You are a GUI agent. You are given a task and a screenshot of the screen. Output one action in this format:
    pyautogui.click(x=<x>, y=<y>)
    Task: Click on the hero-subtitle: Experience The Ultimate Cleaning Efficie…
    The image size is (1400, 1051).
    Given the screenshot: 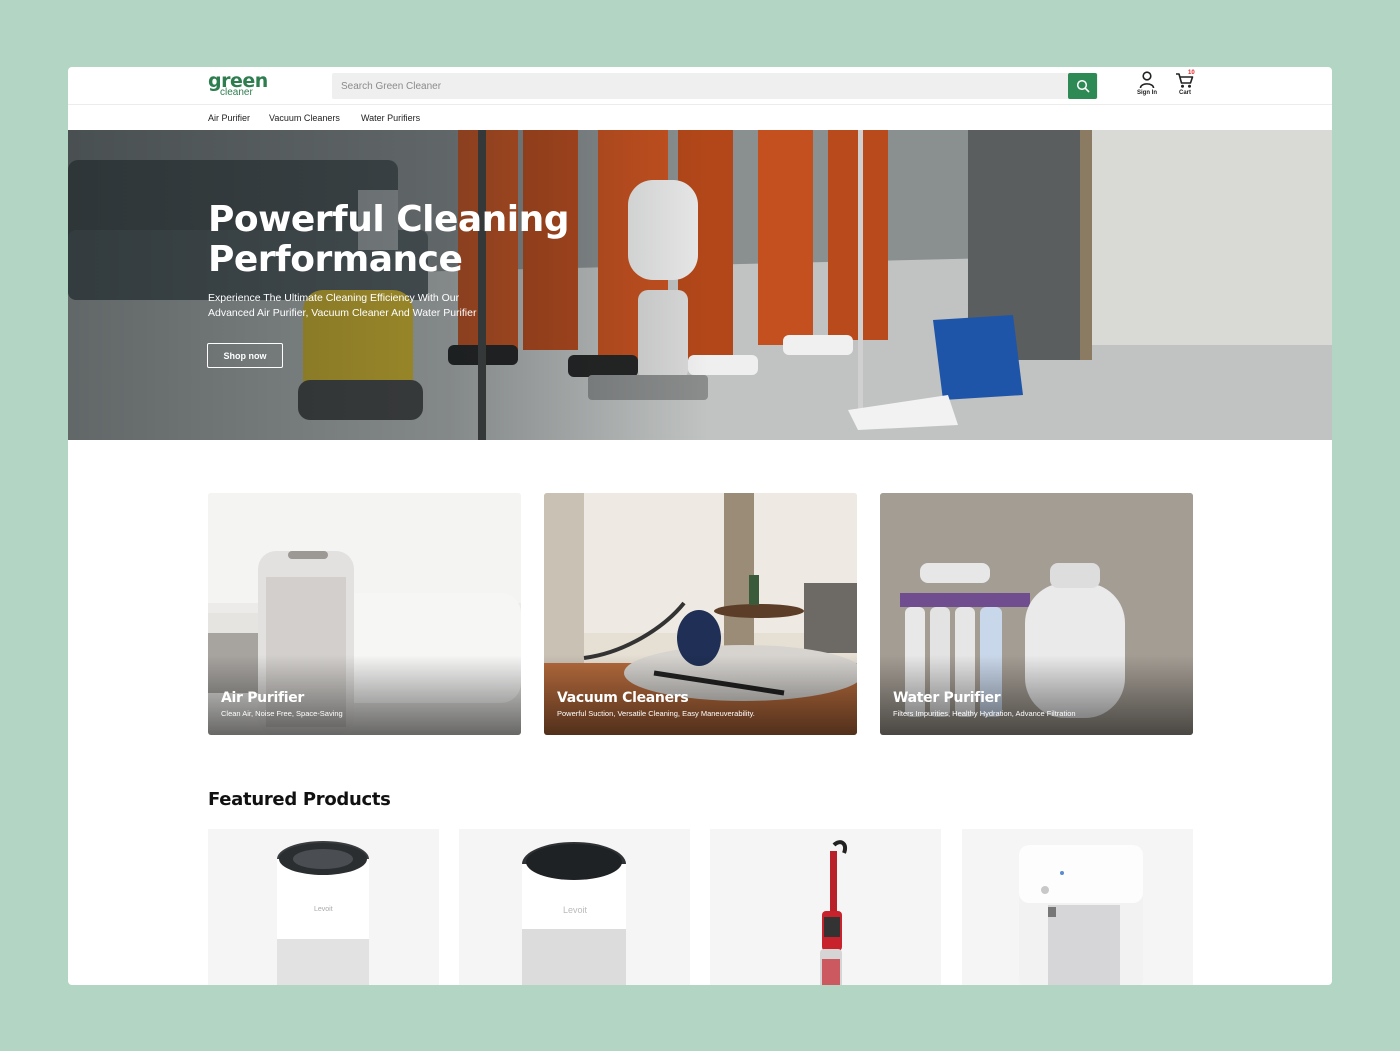 What is the action you would take?
    pyautogui.click(x=342, y=305)
    